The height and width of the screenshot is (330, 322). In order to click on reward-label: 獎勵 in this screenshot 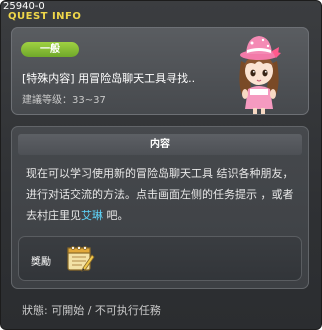, I will do `click(41, 262)`.